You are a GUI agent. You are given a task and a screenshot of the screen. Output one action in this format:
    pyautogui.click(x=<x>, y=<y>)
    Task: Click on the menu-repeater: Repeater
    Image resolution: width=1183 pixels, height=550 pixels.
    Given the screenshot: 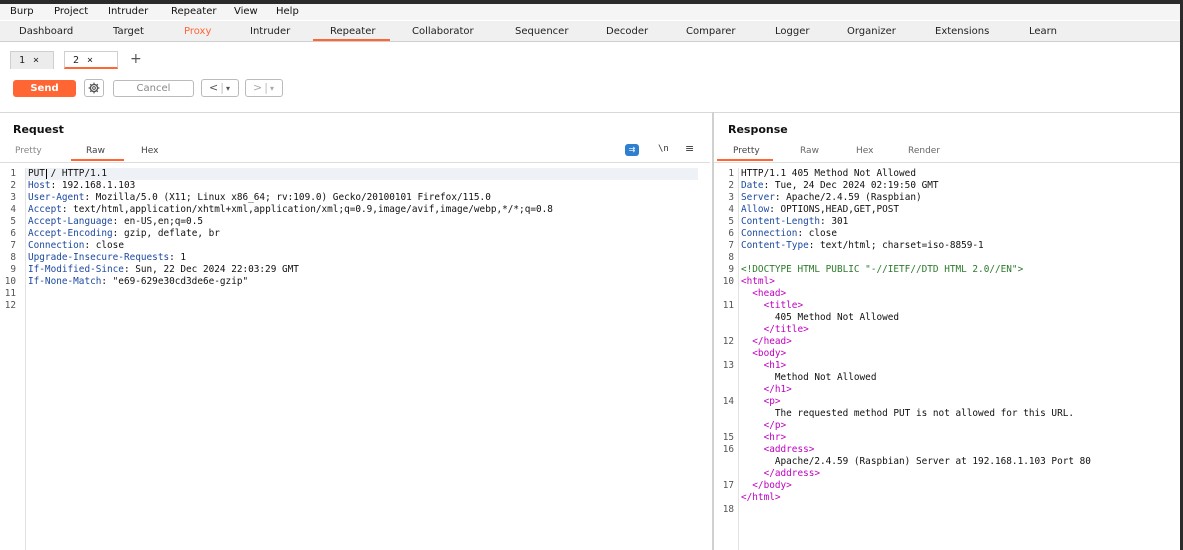 What is the action you would take?
    pyautogui.click(x=193, y=11)
    